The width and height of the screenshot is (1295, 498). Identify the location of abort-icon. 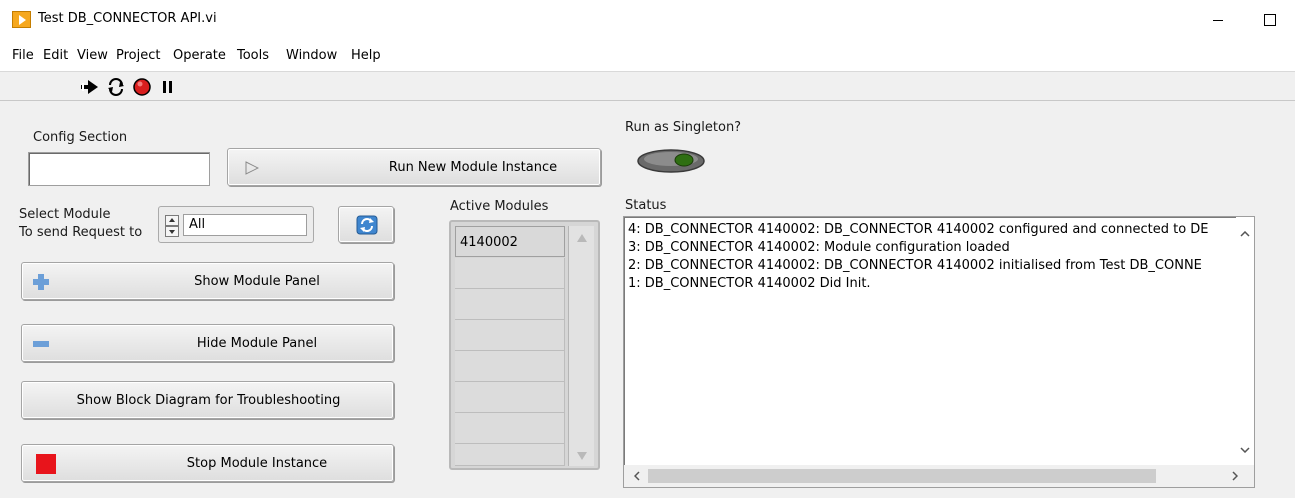
(142, 87).